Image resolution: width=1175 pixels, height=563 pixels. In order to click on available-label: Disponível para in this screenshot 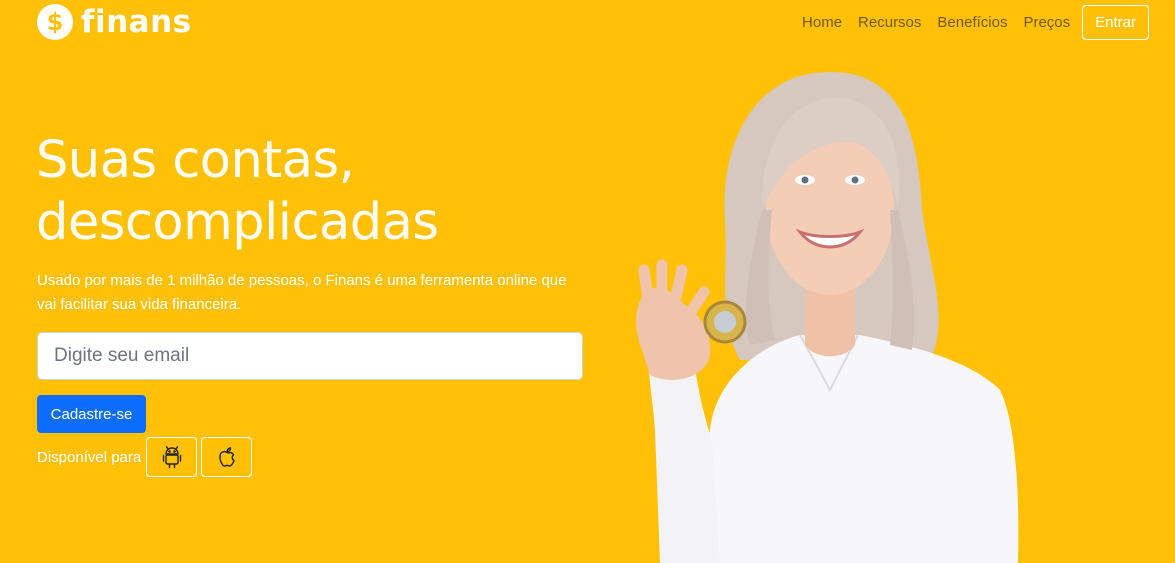, I will do `click(89, 457)`.